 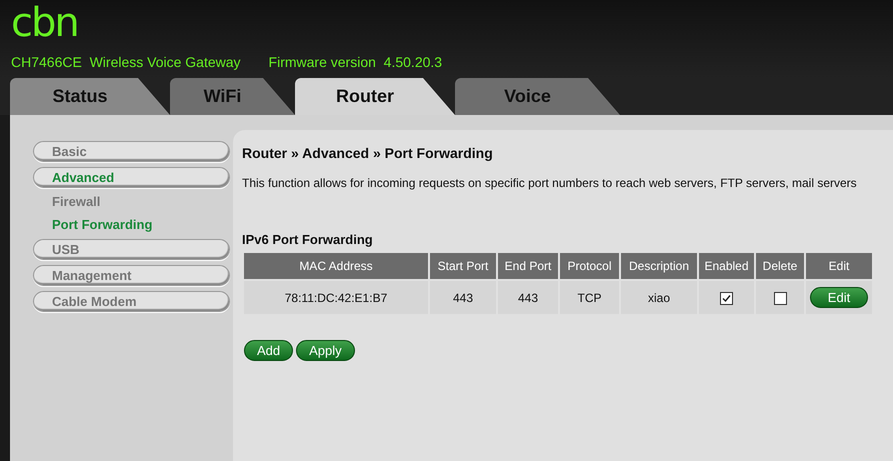 What do you see at coordinates (463, 266) in the screenshot?
I see `column-header: Start Port` at bounding box center [463, 266].